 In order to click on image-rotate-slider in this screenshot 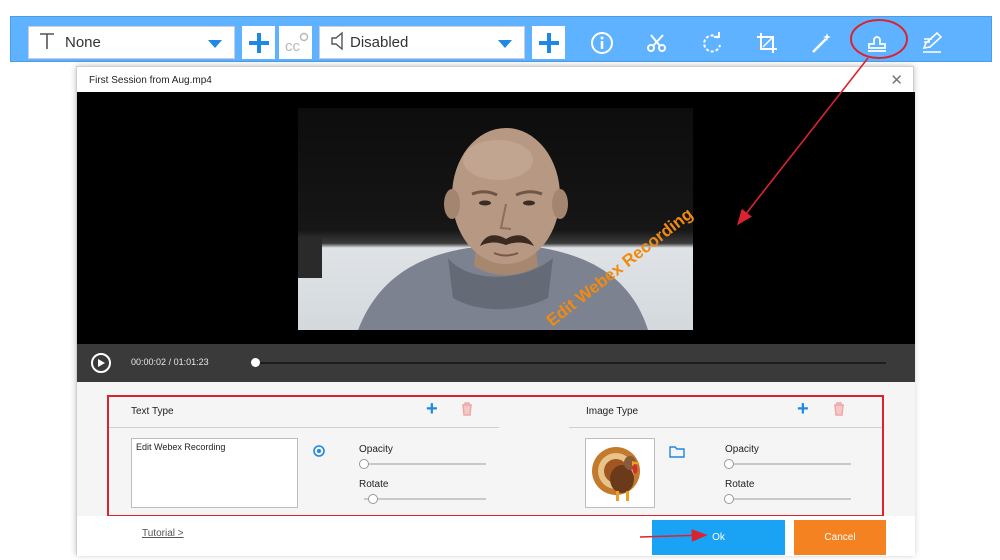, I will do `click(790, 499)`.